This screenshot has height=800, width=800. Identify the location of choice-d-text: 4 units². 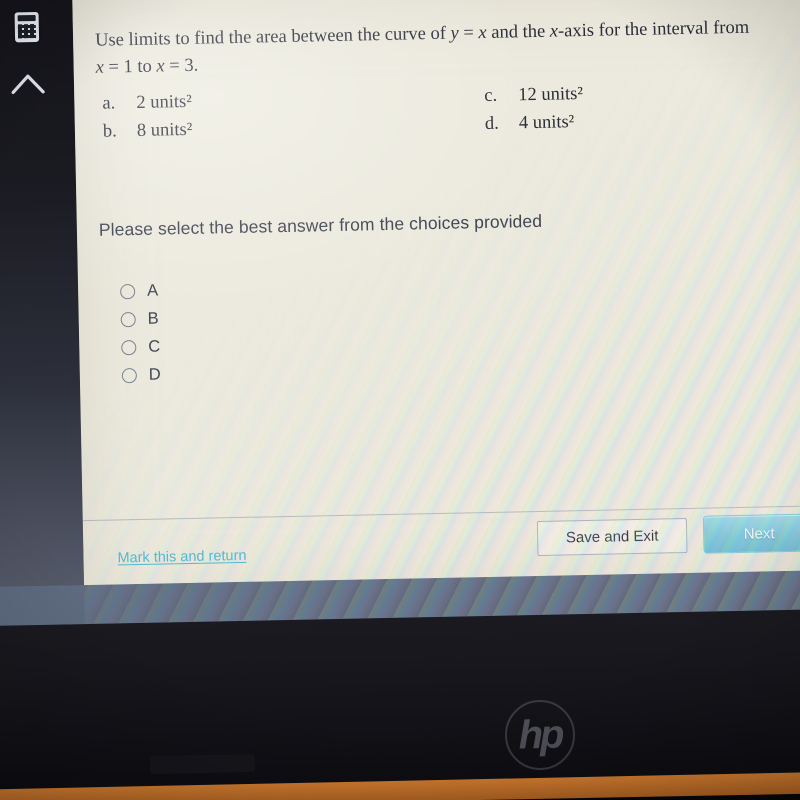
(546, 122).